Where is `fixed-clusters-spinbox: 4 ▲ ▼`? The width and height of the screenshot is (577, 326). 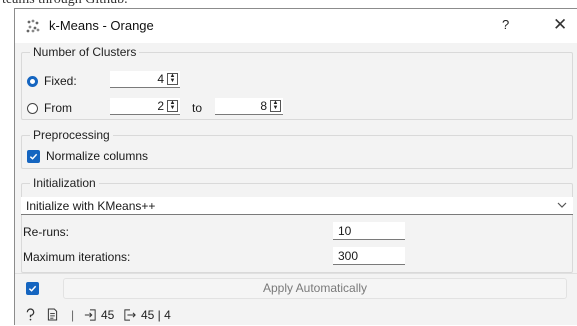 fixed-clusters-spinbox: 4 ▲ ▼ is located at coordinates (145, 79).